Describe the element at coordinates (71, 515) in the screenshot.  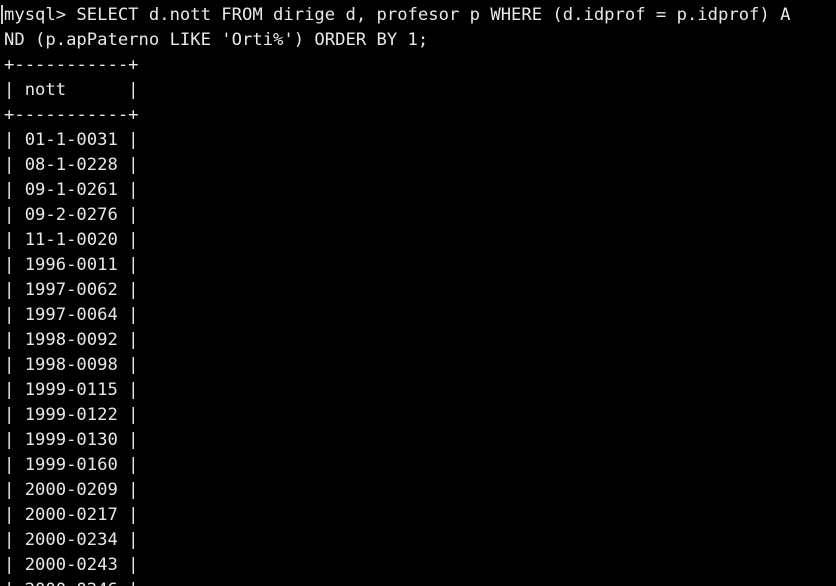
I see `table-row: | 2000-0217 |` at that location.